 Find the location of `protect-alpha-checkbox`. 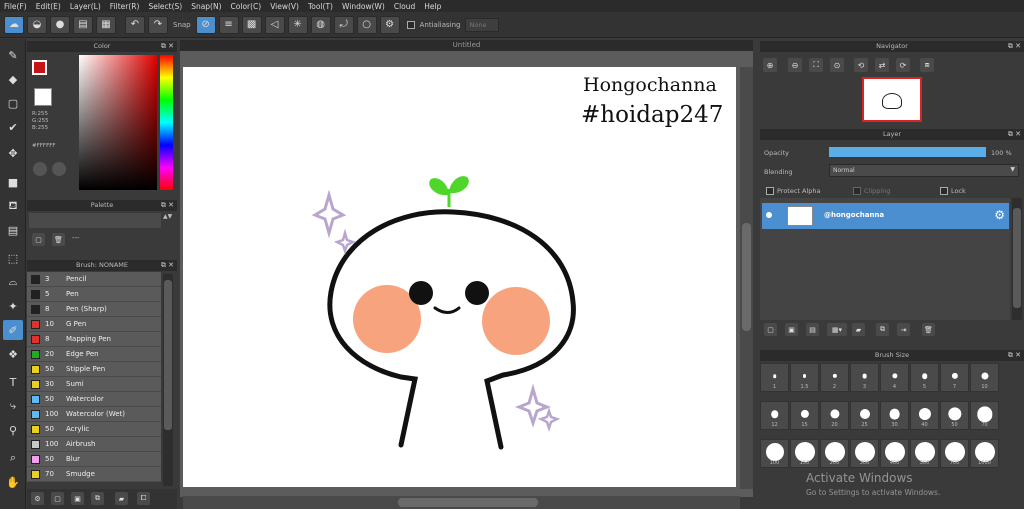

protect-alpha-checkbox is located at coordinates (770, 191).